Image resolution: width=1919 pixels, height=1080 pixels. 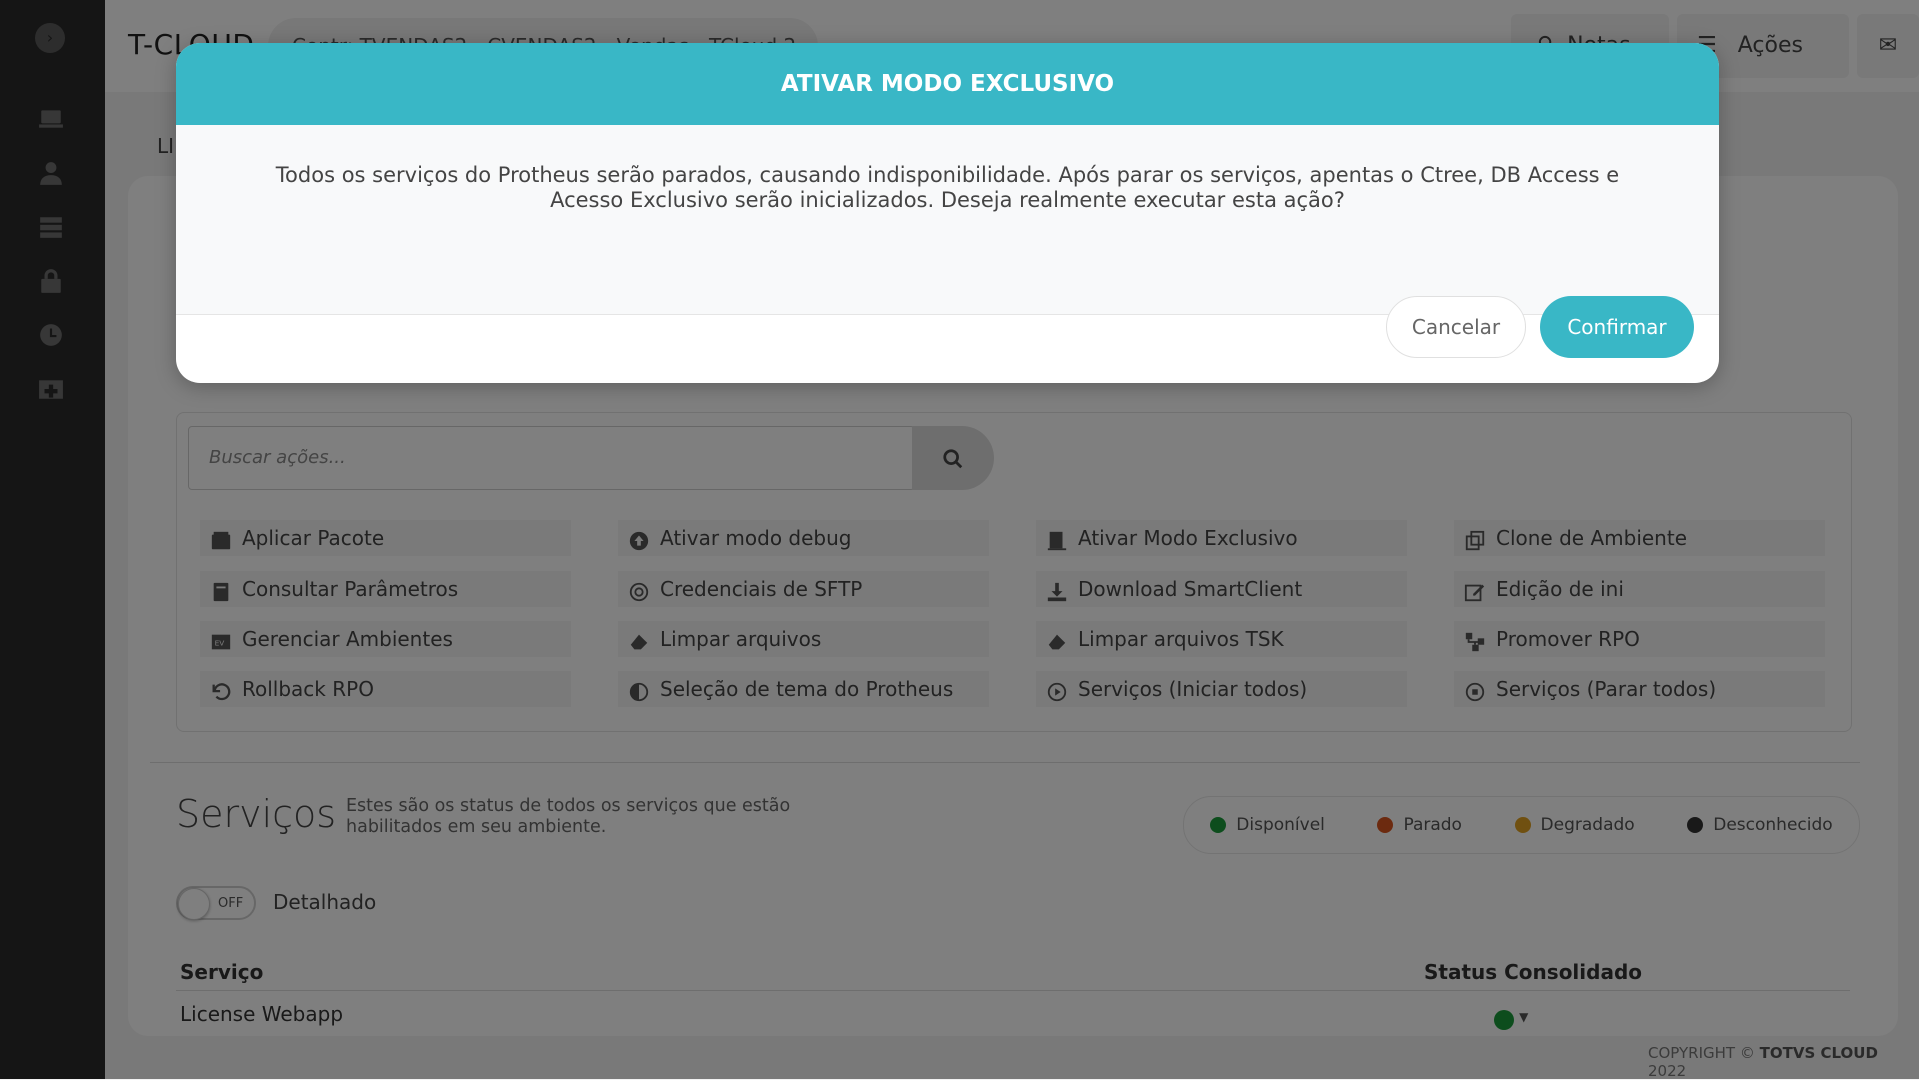 I want to click on modal-title: ATIVAR MODO EXCLUSIVO, so click(x=947, y=84).